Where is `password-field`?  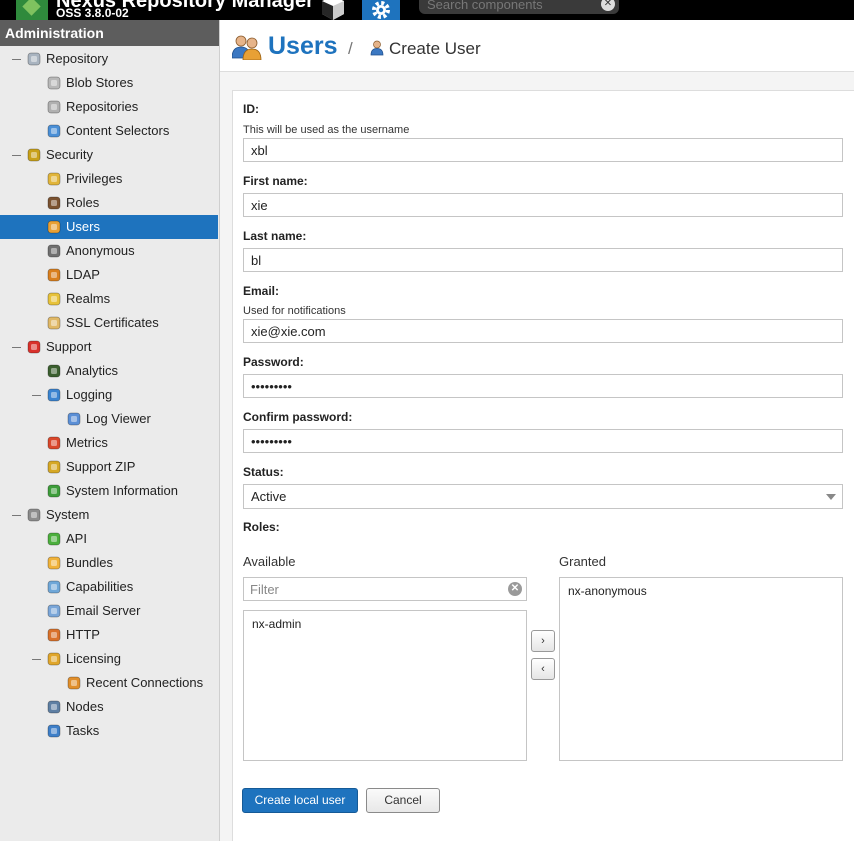 password-field is located at coordinates (543, 386).